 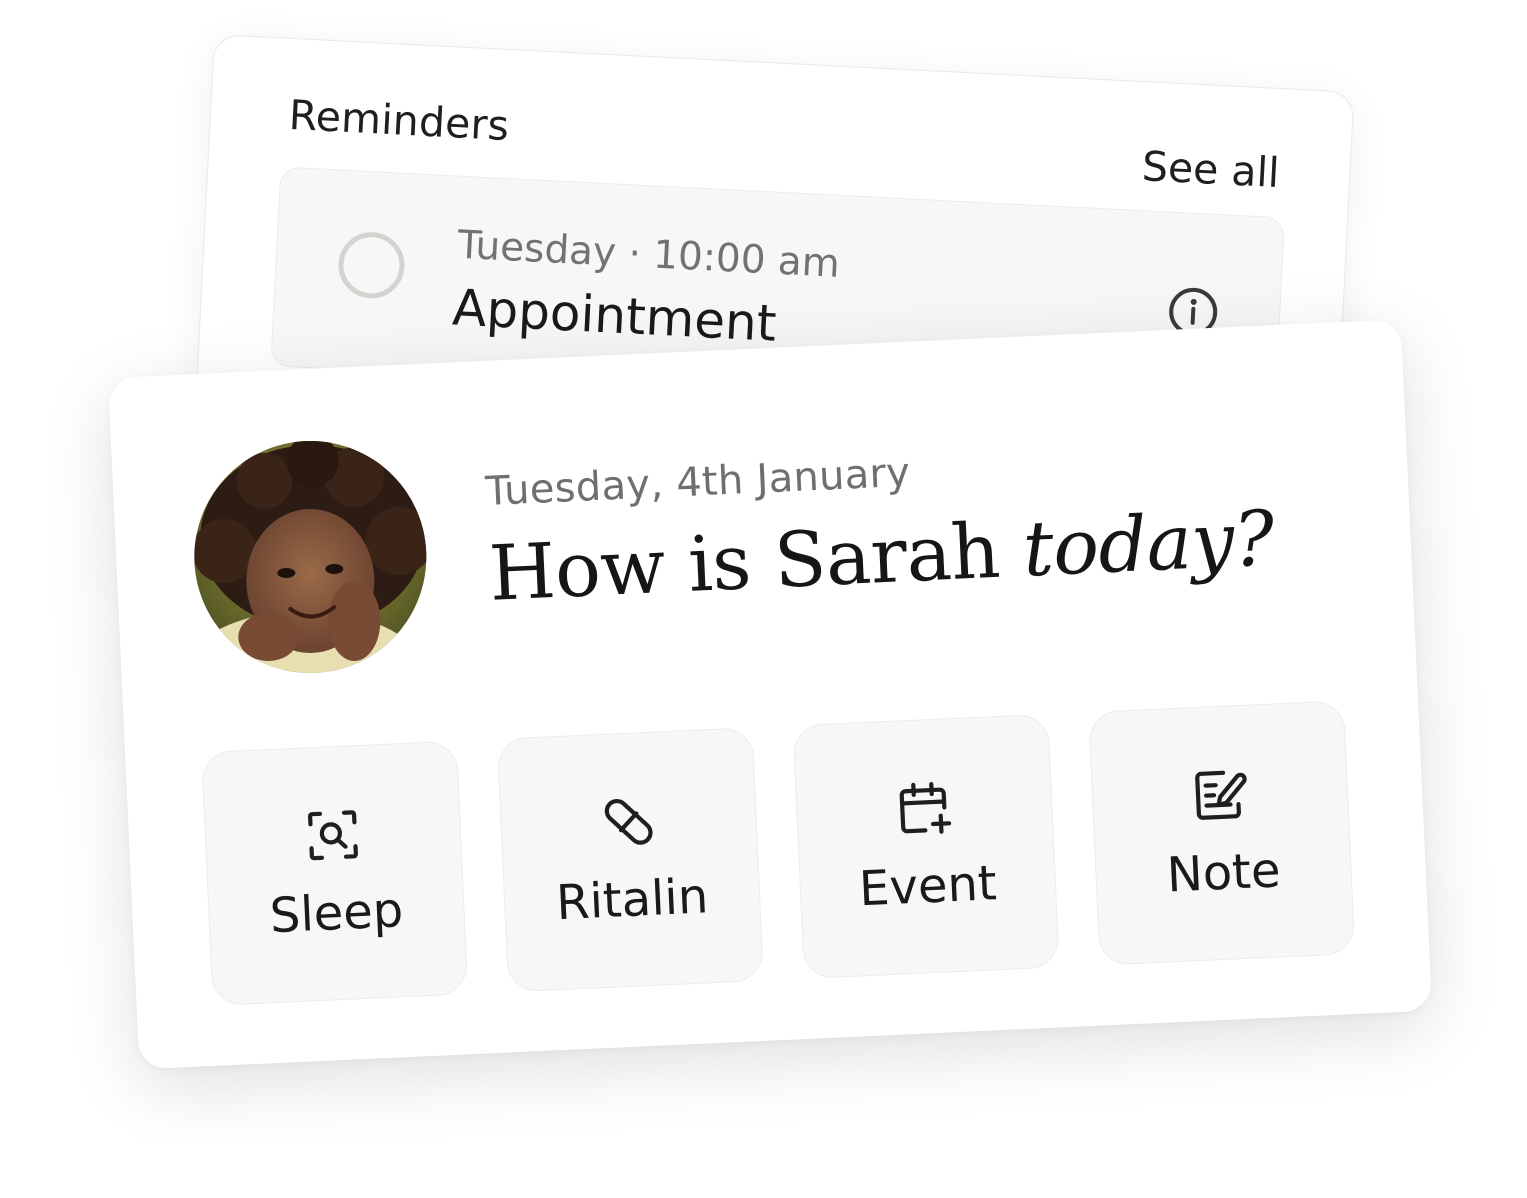 I want to click on reminder-checkbox, so click(x=371, y=265).